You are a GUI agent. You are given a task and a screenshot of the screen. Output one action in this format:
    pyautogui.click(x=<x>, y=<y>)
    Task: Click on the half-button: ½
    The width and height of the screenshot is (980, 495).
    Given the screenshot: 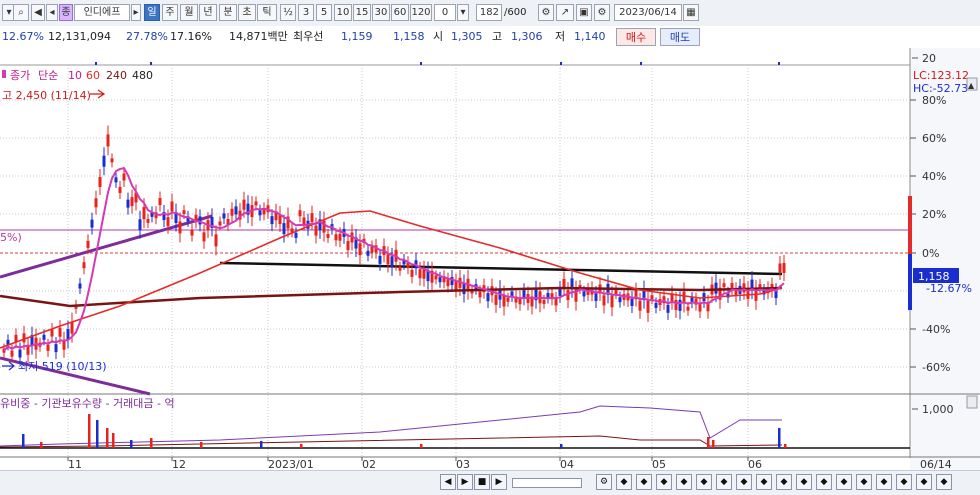 What is the action you would take?
    pyautogui.click(x=288, y=12)
    